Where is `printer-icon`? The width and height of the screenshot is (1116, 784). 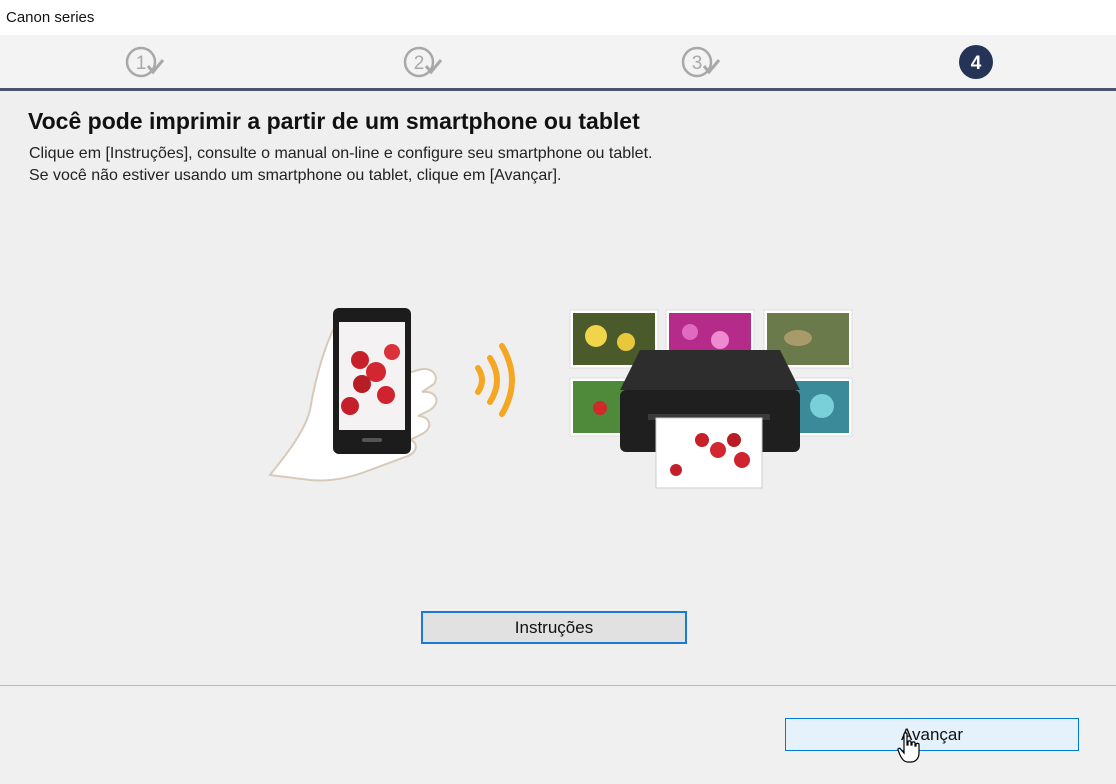 printer-icon is located at coordinates (710, 419).